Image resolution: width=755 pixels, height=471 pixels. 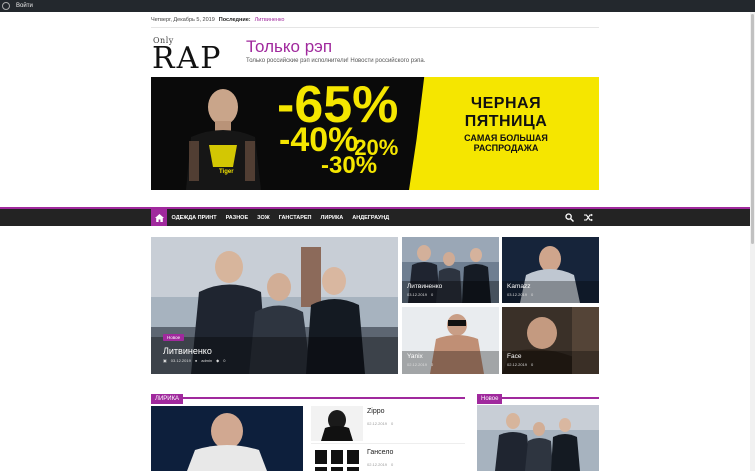 I want to click on lyrics-featured-image, so click(x=227, y=438).